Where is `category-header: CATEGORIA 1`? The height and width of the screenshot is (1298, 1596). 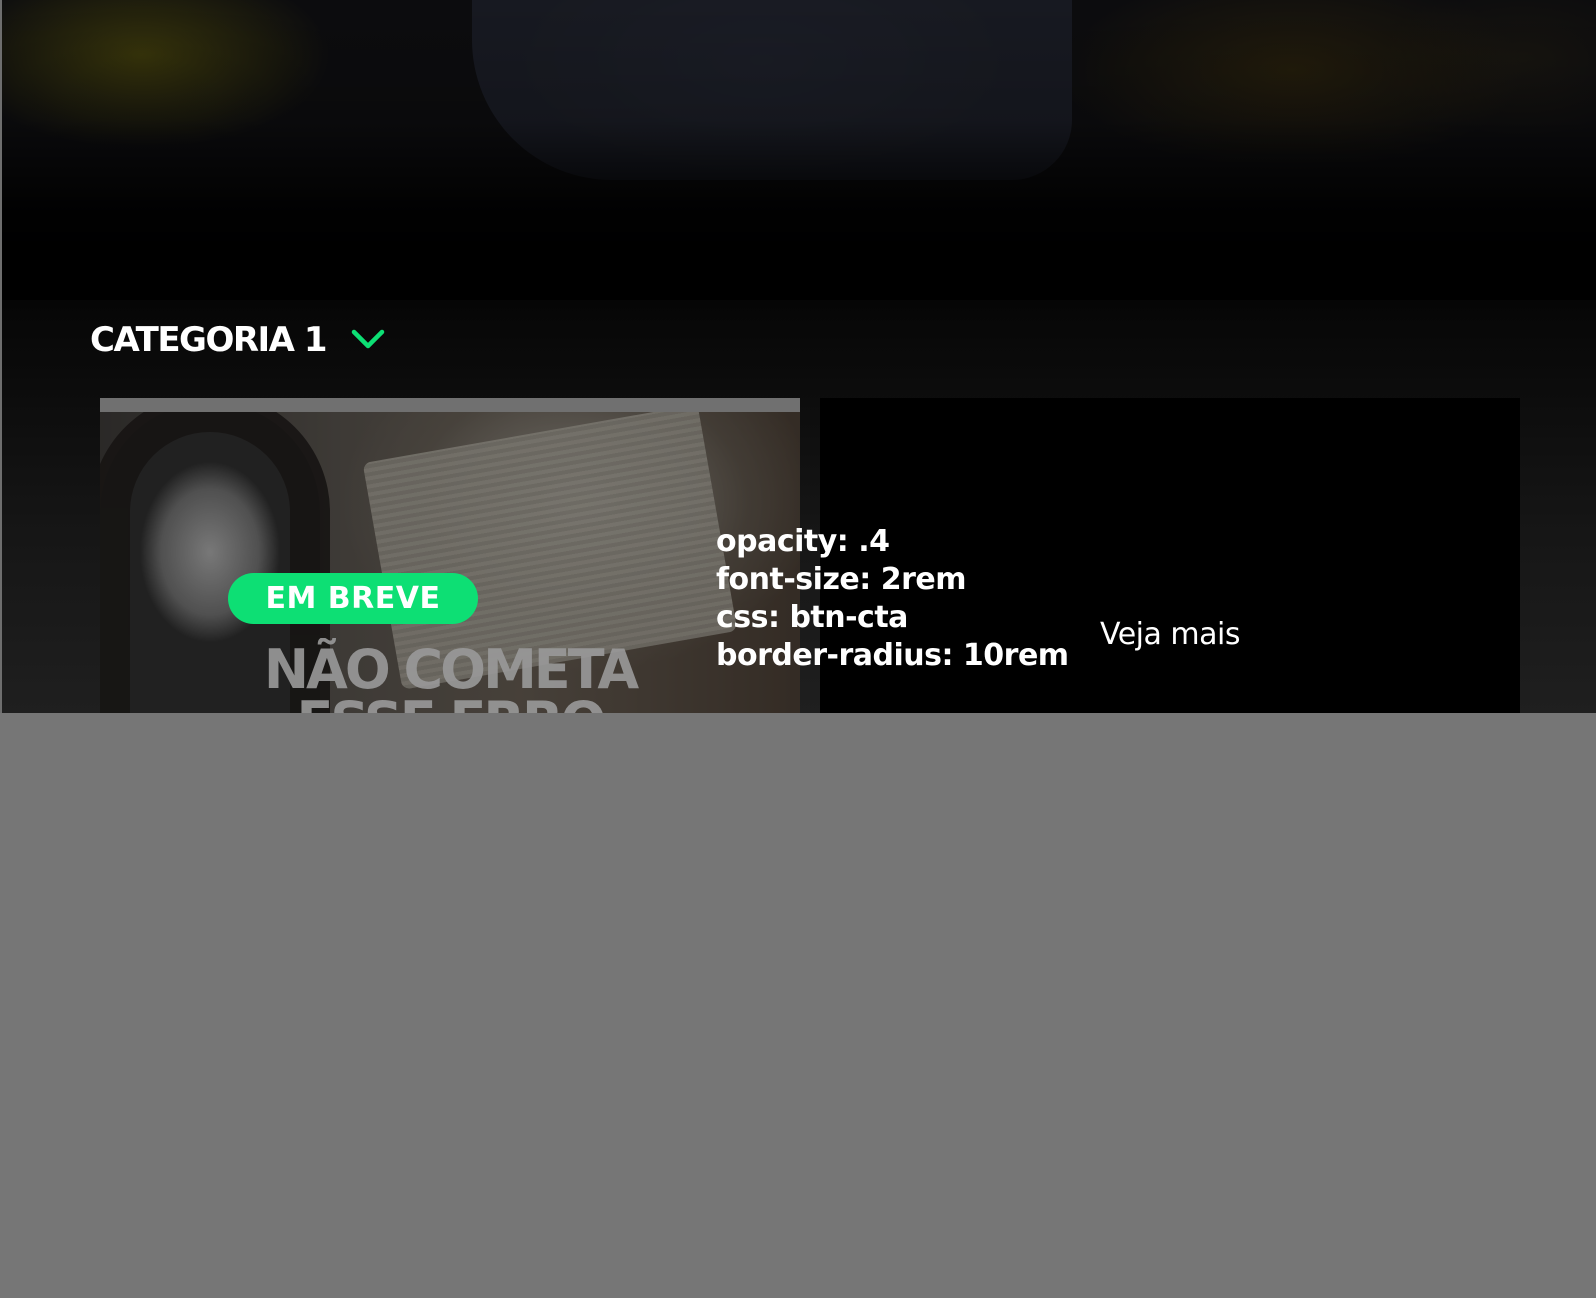 category-header: CATEGORIA 1 is located at coordinates (238, 340).